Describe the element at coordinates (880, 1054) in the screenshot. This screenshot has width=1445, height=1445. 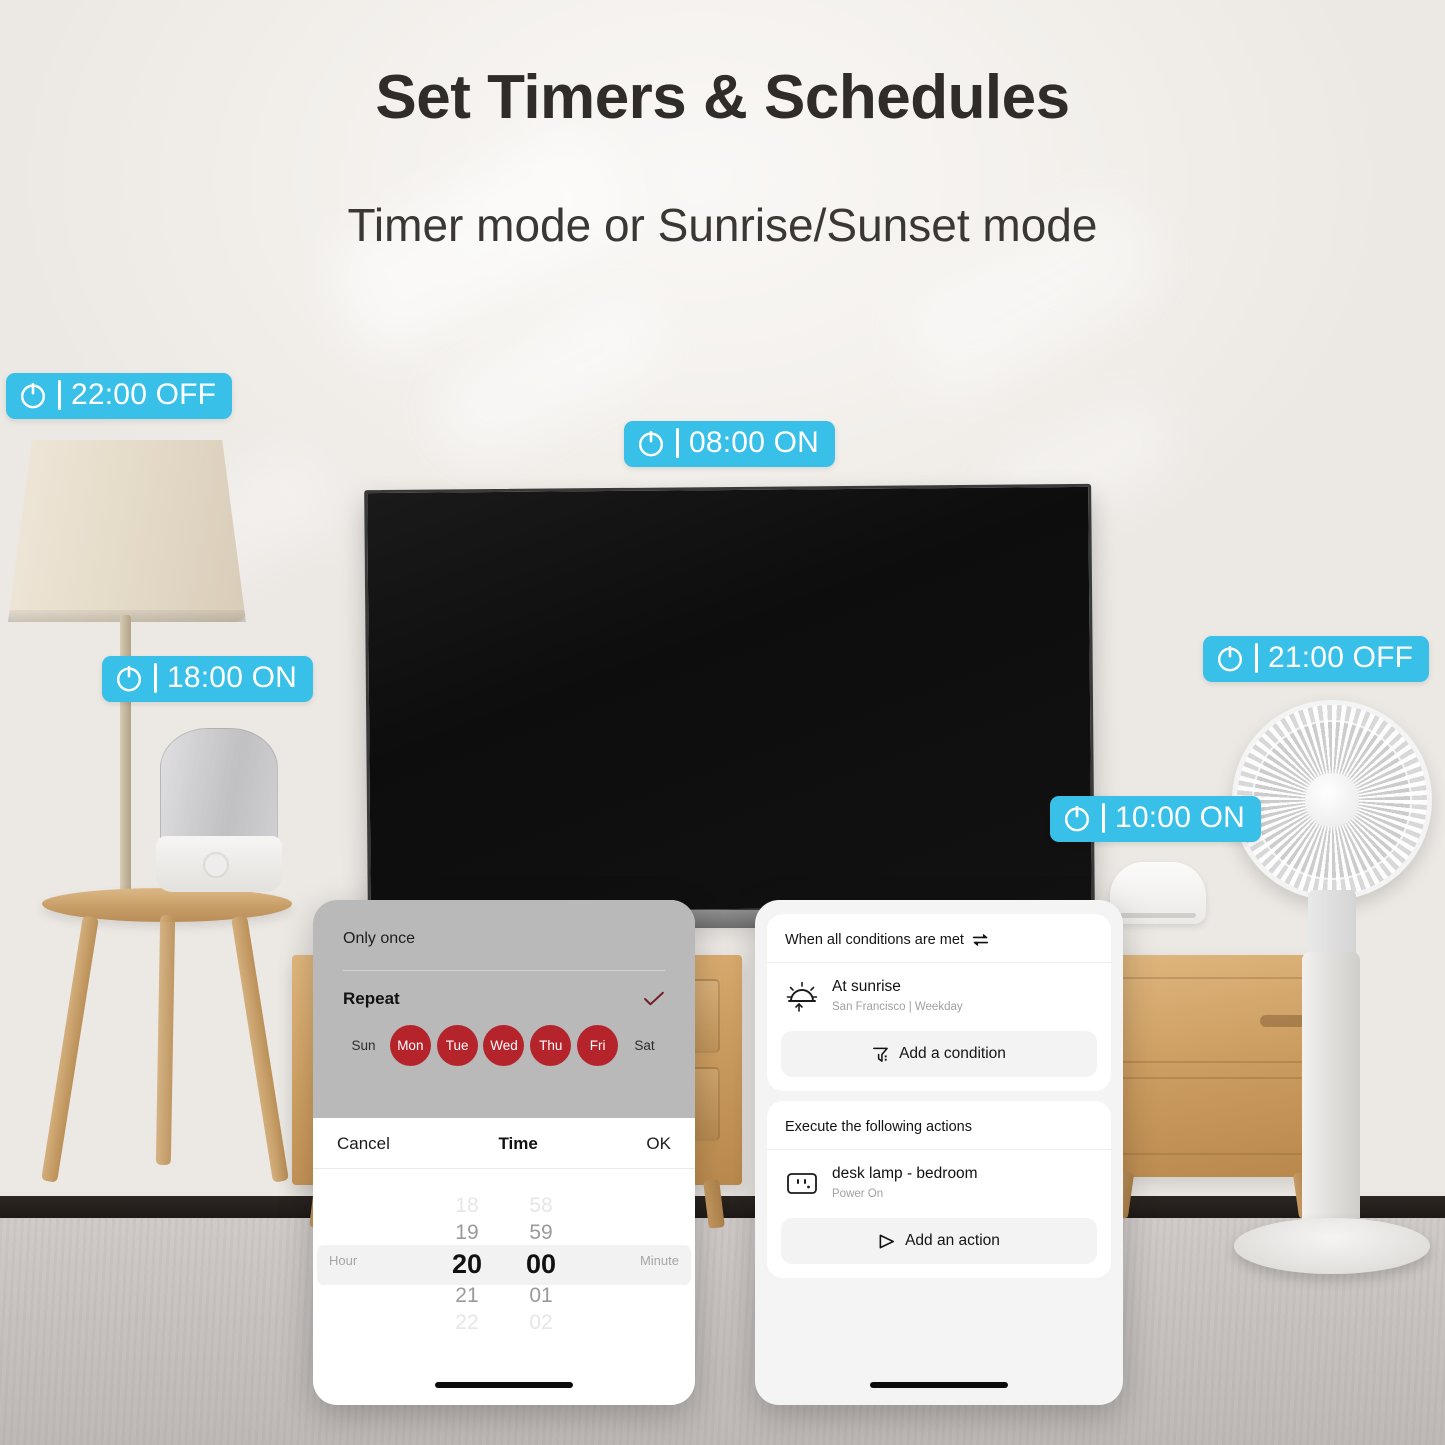
I see `filter-icon` at that location.